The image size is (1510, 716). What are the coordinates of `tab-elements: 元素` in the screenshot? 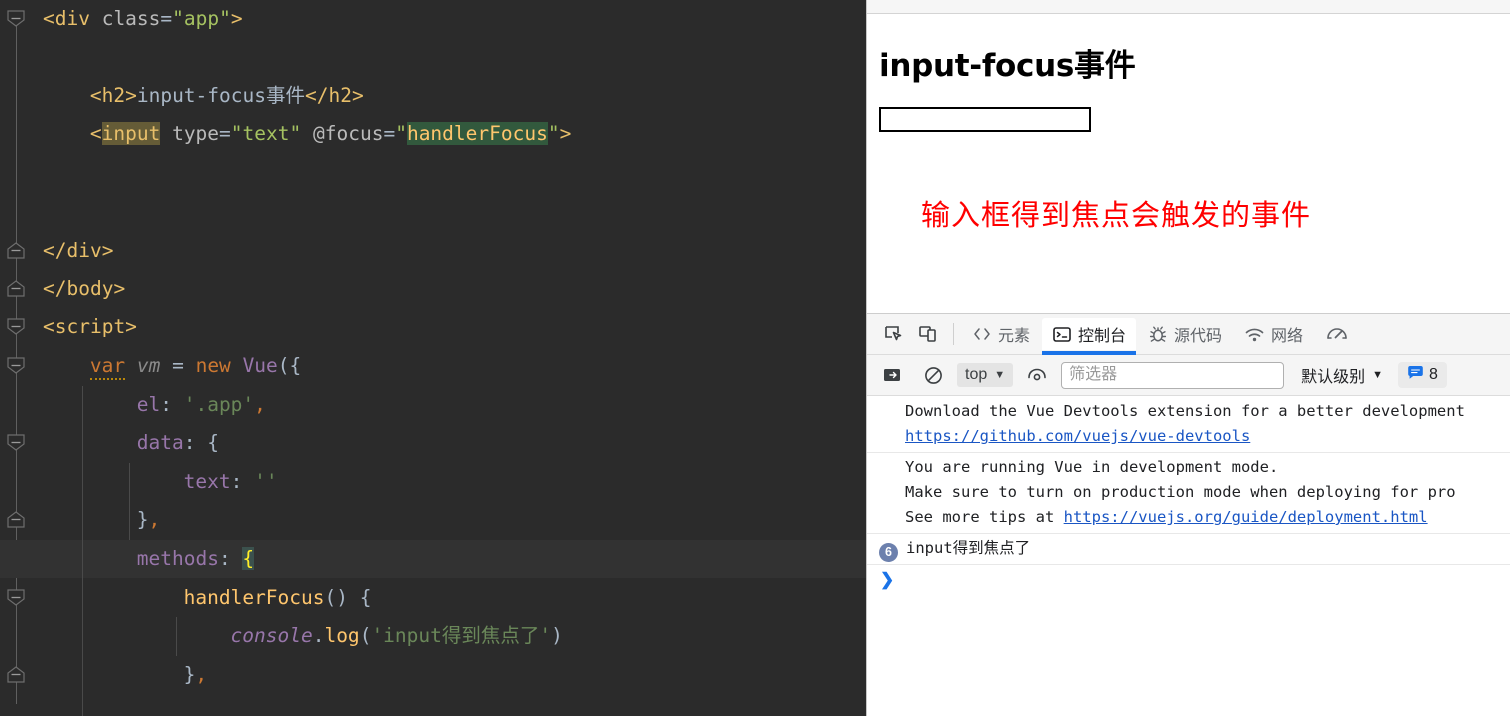 It's located at (1001, 334).